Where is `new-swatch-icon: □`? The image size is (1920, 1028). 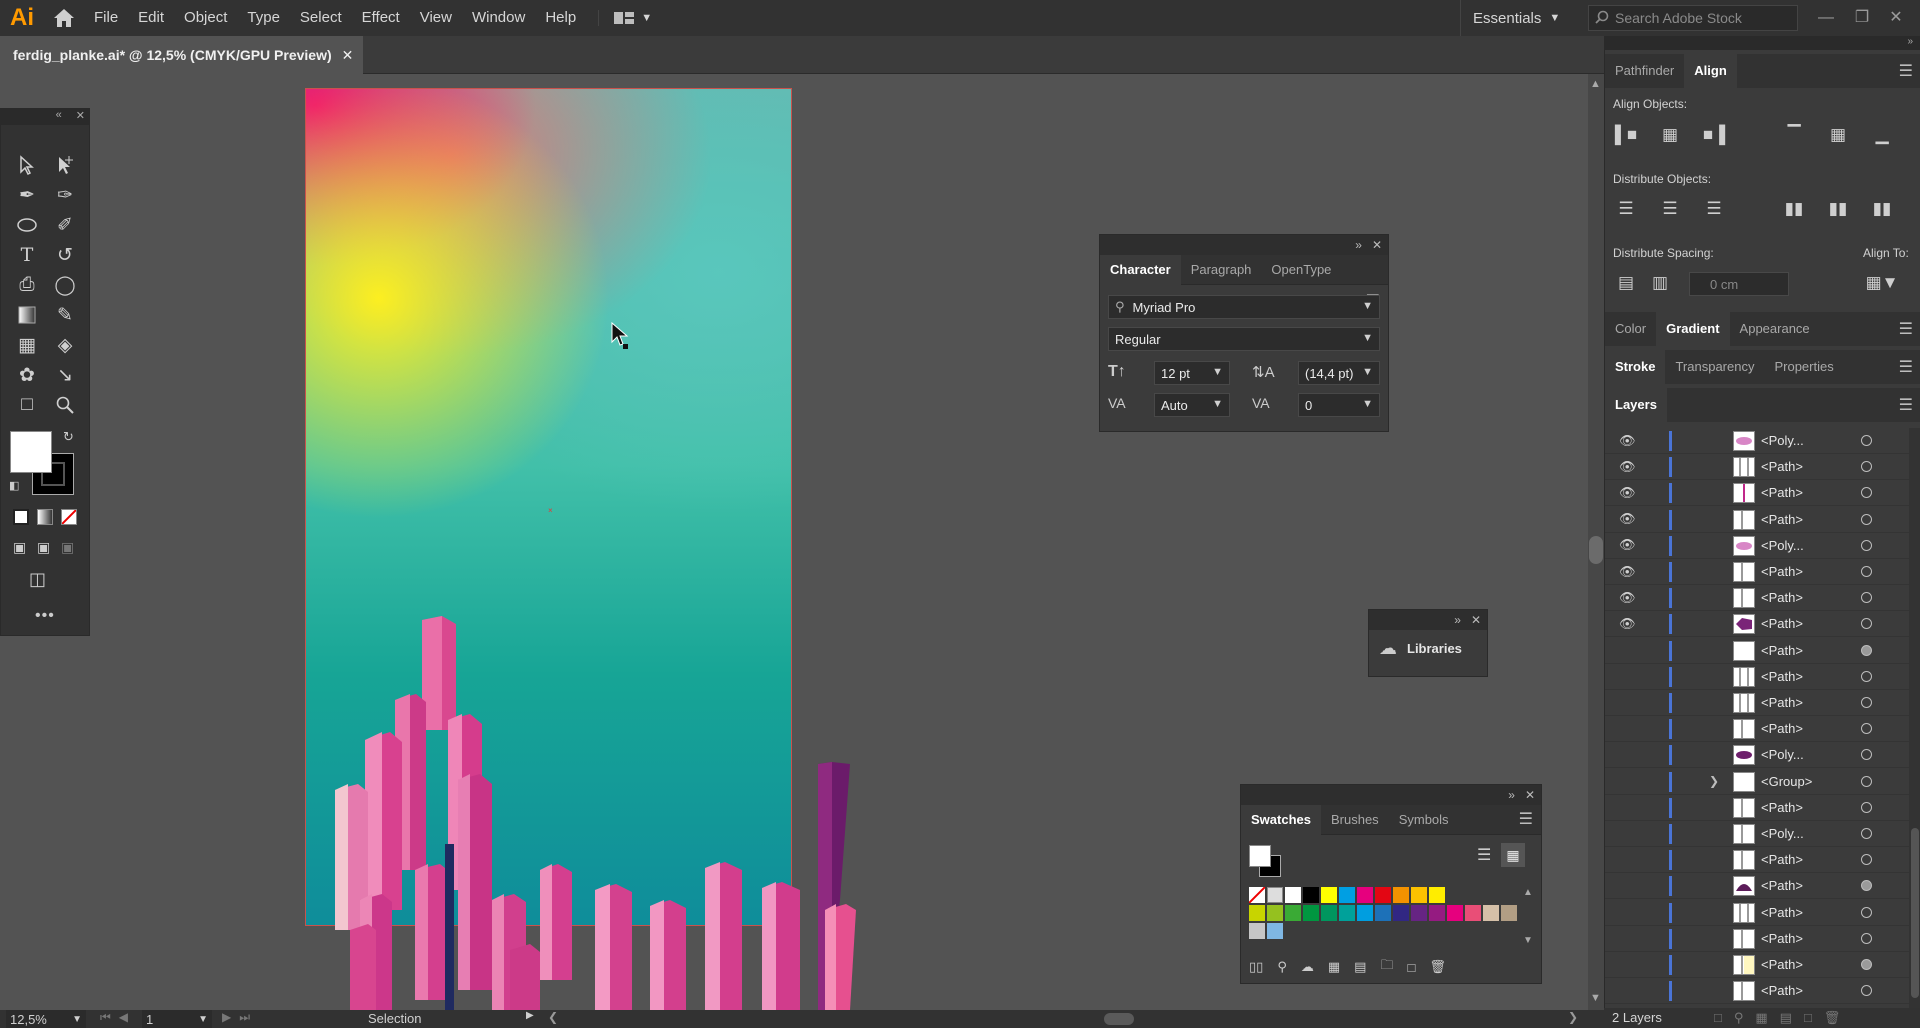 new-swatch-icon: □ is located at coordinates (1411, 967).